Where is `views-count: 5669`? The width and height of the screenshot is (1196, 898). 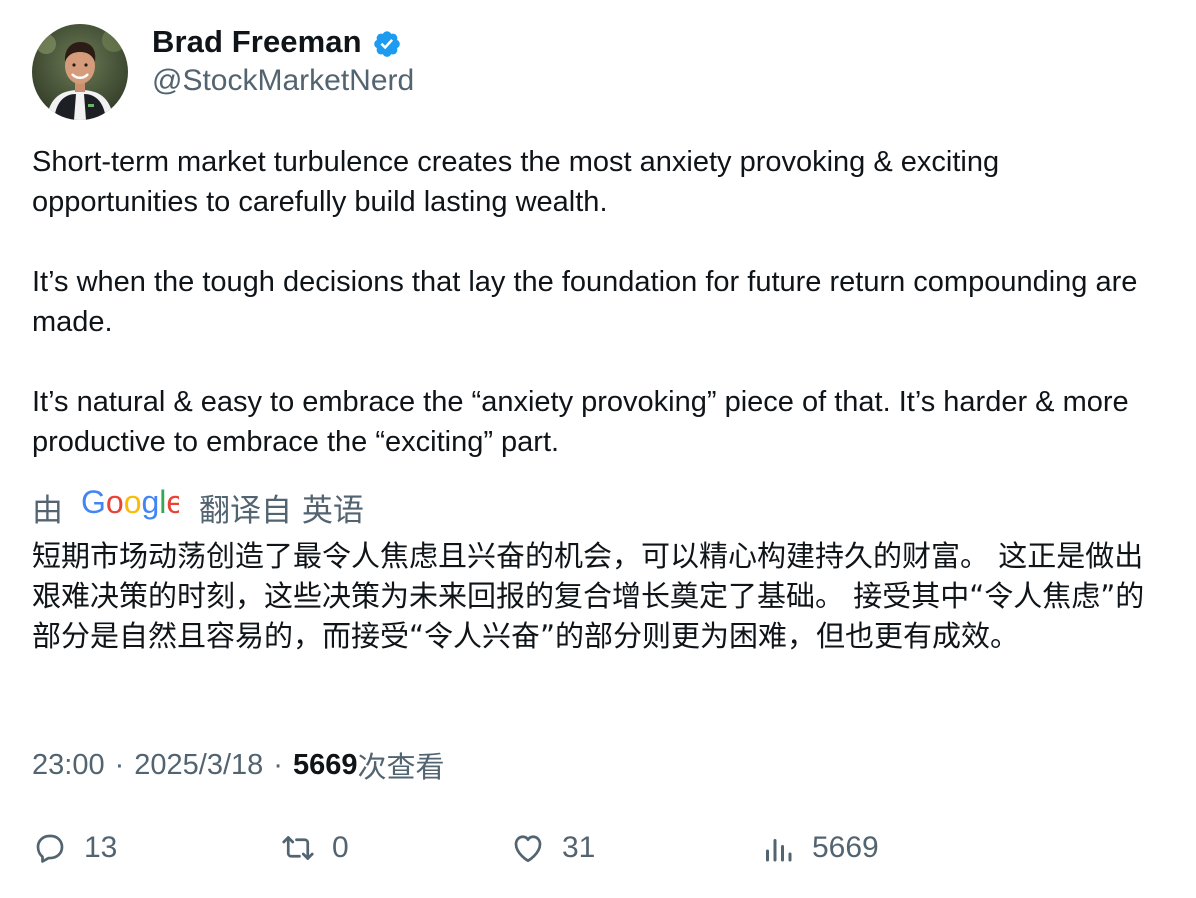 views-count: 5669 is located at coordinates (325, 764).